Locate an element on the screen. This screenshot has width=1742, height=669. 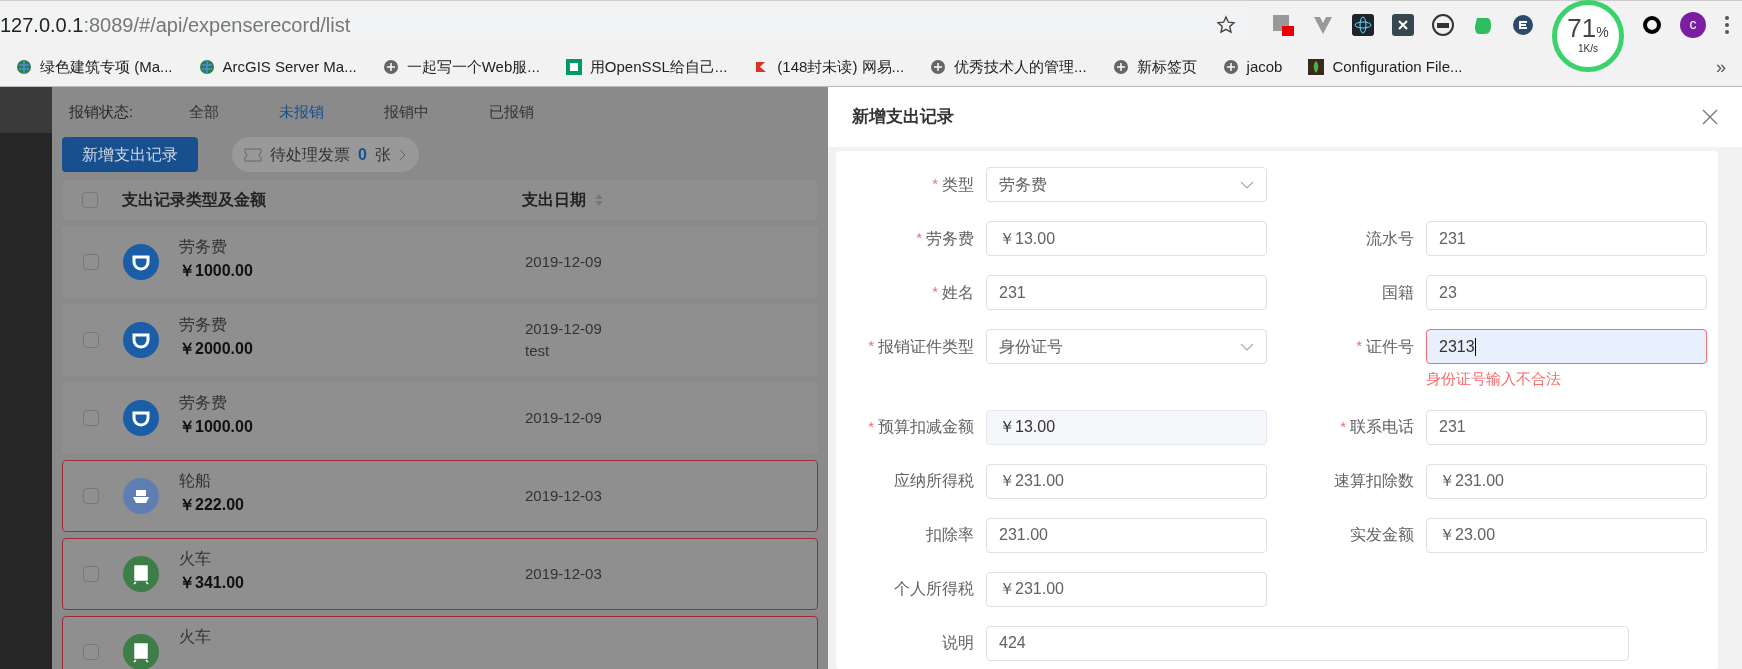
pending-invoices-button: 待处理发票 0 张 is located at coordinates (325, 154).